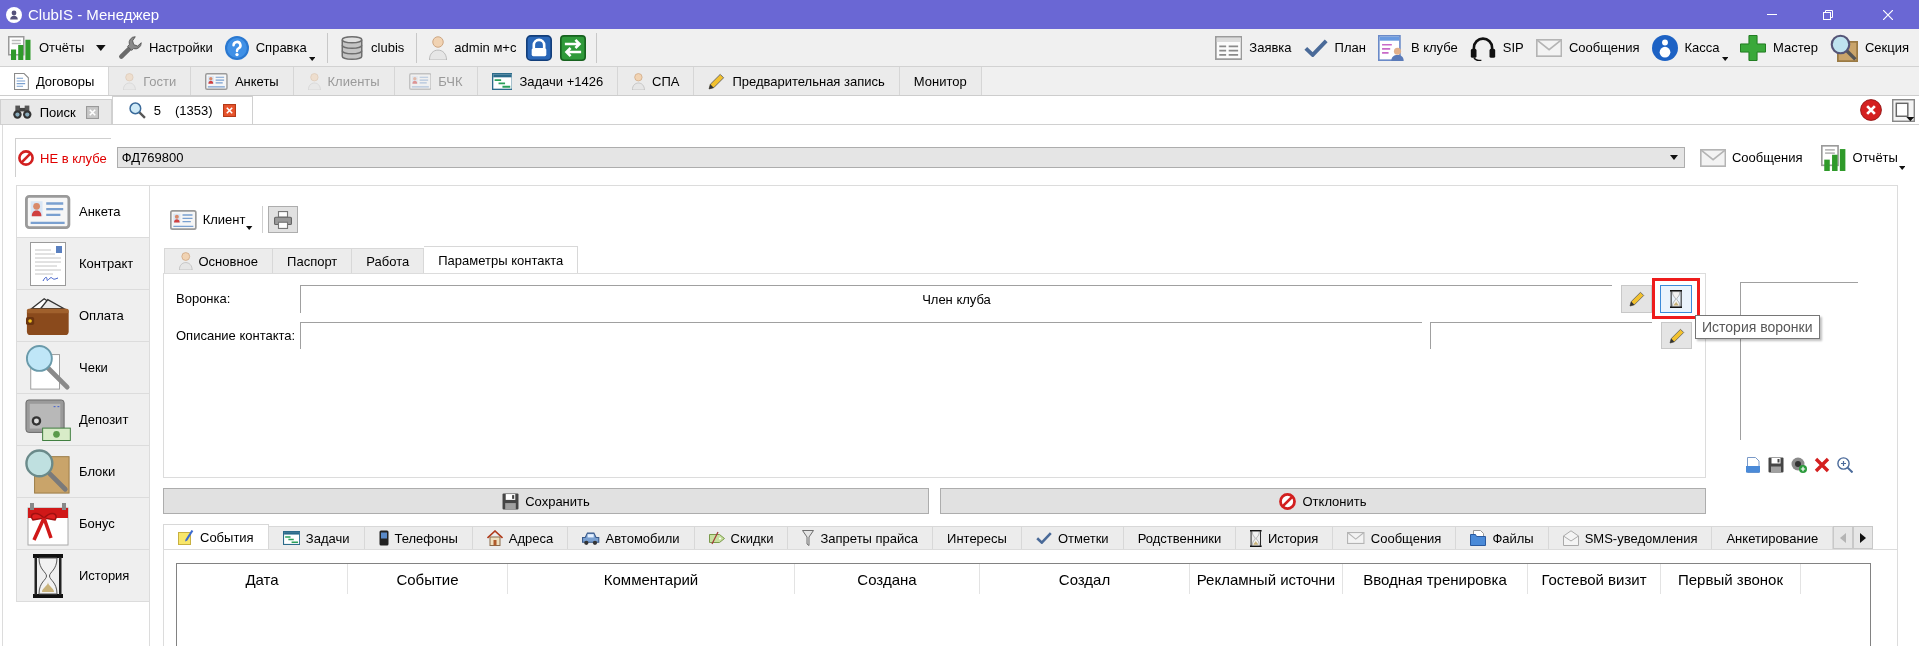 The image size is (1919, 646). I want to click on wrench-icon, so click(129, 47).